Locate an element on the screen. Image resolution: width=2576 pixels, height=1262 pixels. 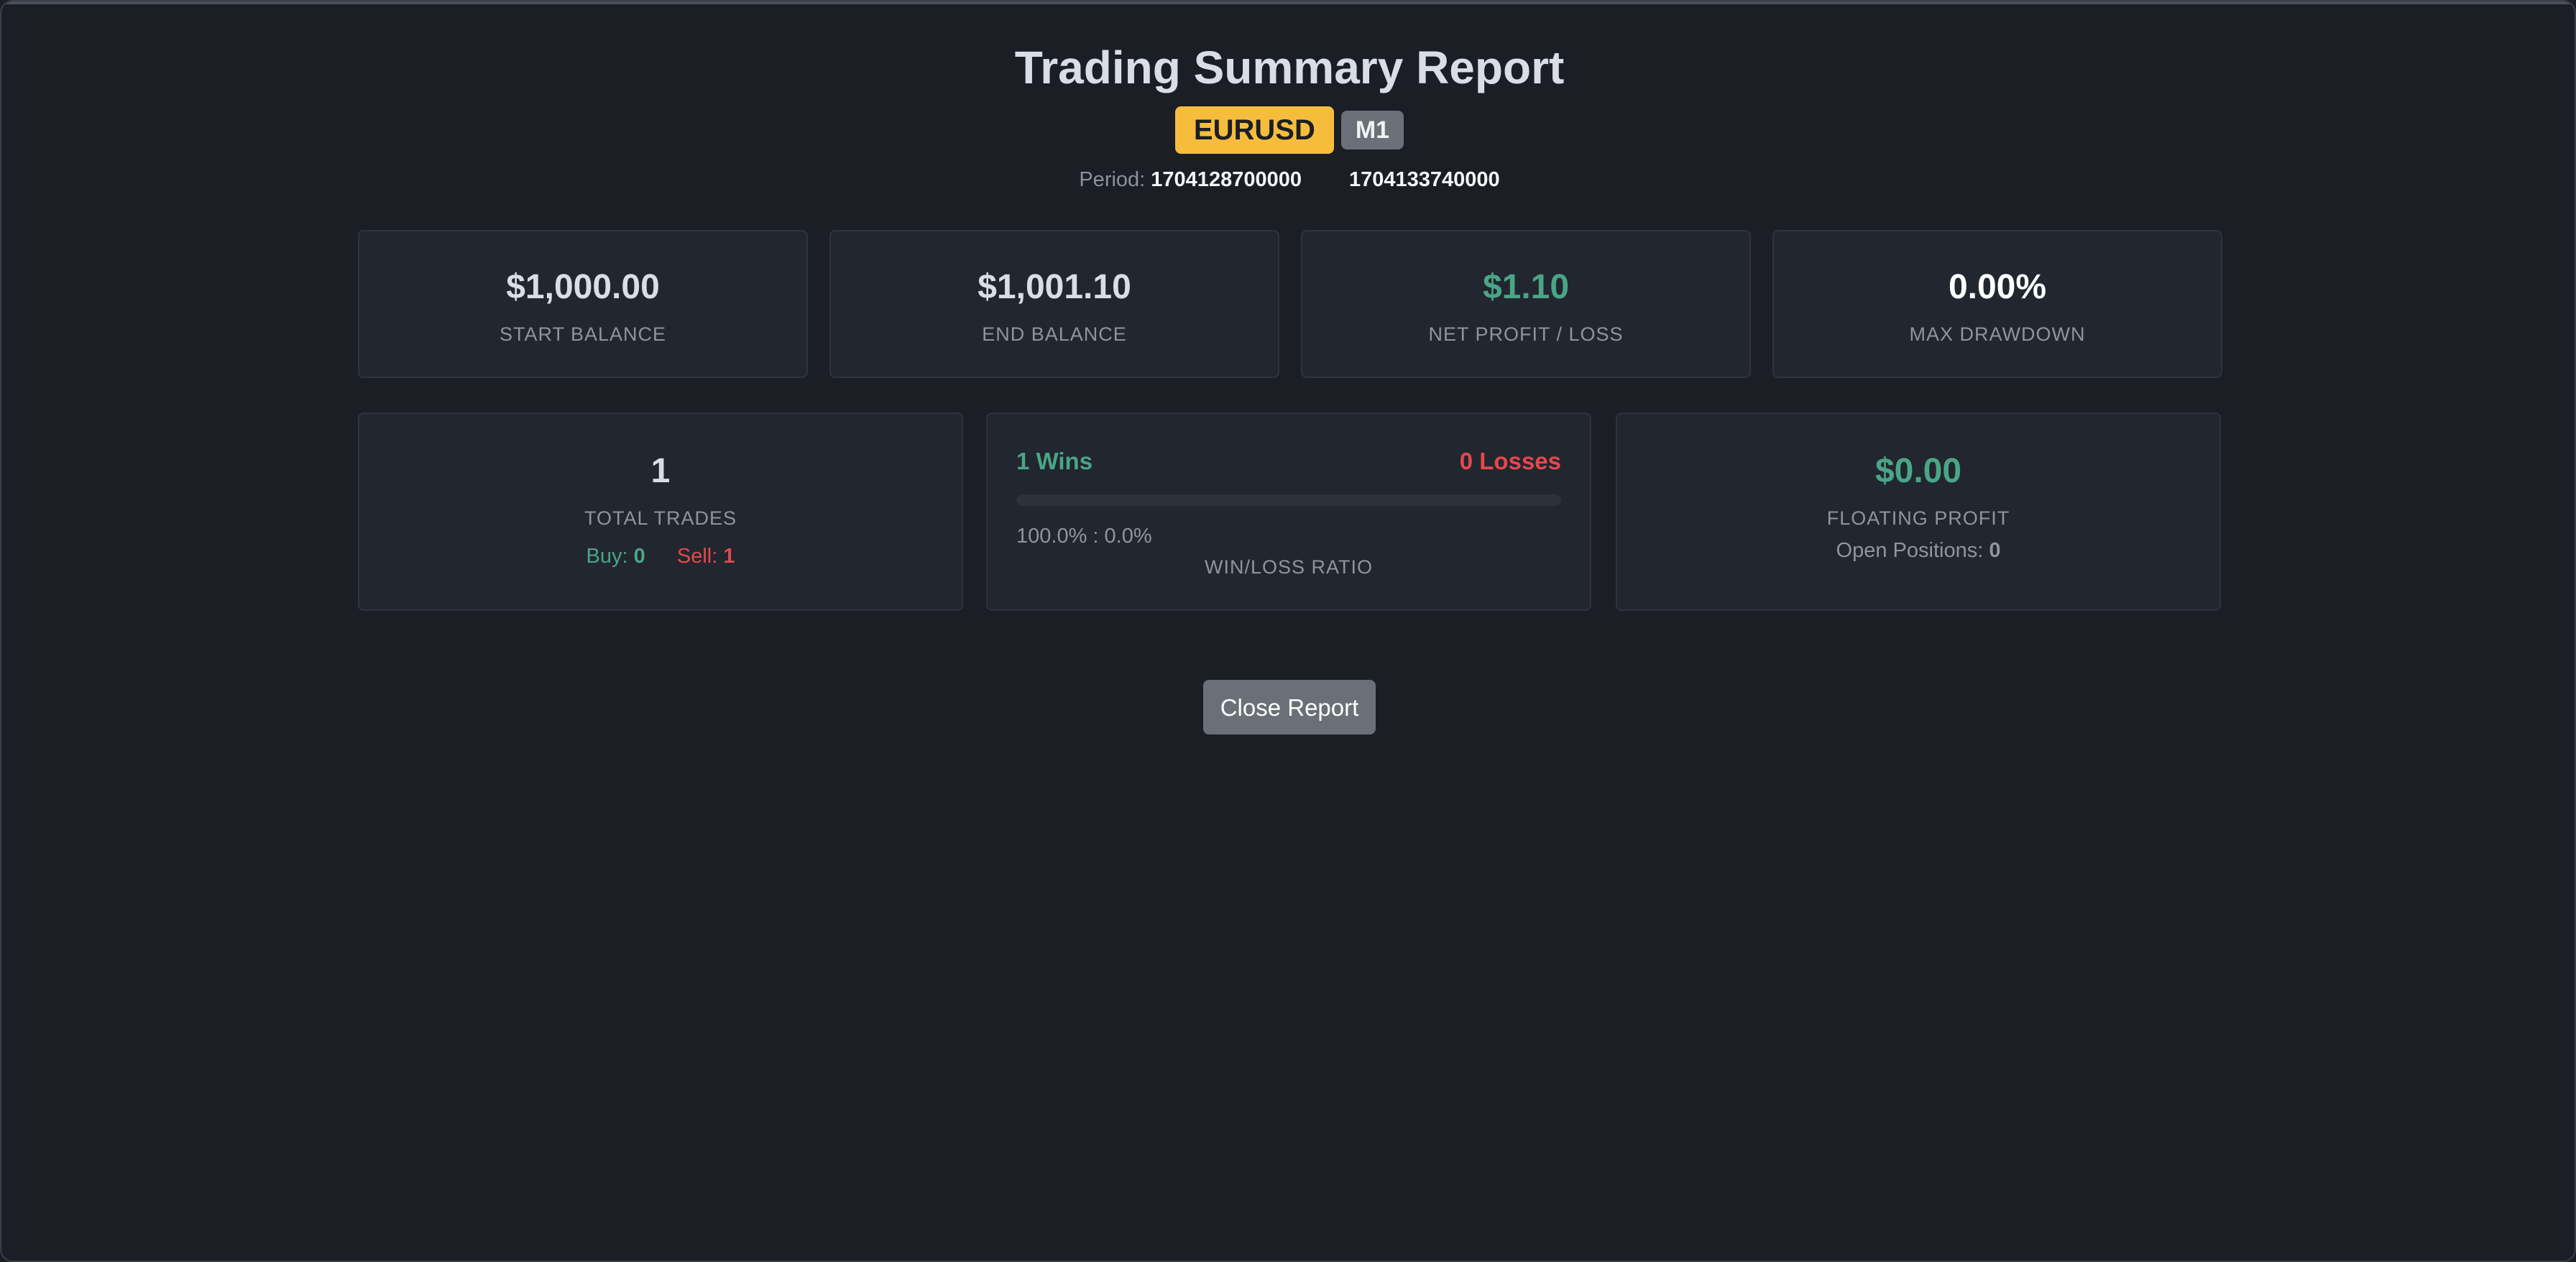
win-loss-header: 1 Wins 0 Losses is located at coordinates (1288, 461).